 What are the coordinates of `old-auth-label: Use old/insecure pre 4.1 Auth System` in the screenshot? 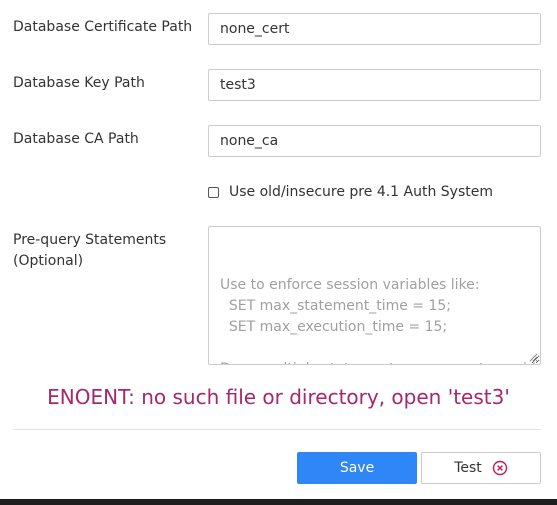 It's located at (361, 192).